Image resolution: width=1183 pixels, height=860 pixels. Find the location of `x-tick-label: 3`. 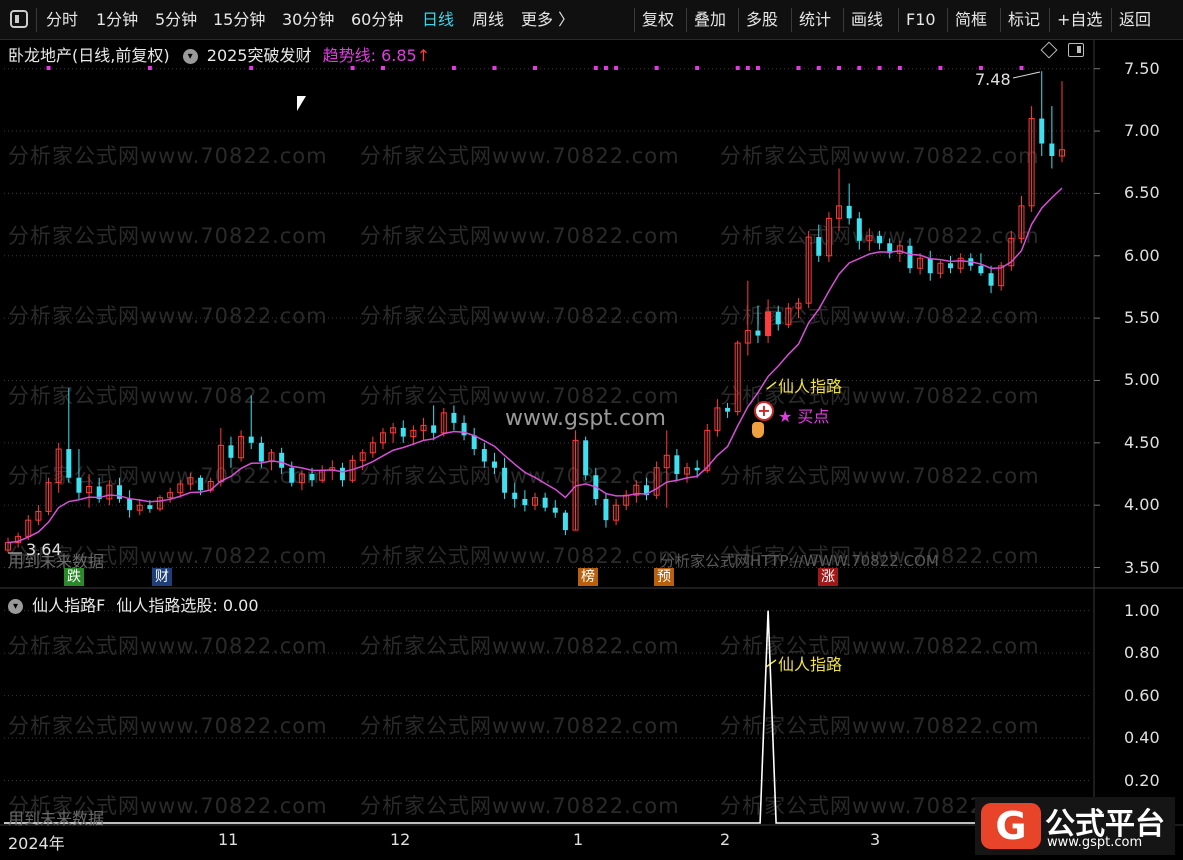

x-tick-label: 3 is located at coordinates (875, 839).